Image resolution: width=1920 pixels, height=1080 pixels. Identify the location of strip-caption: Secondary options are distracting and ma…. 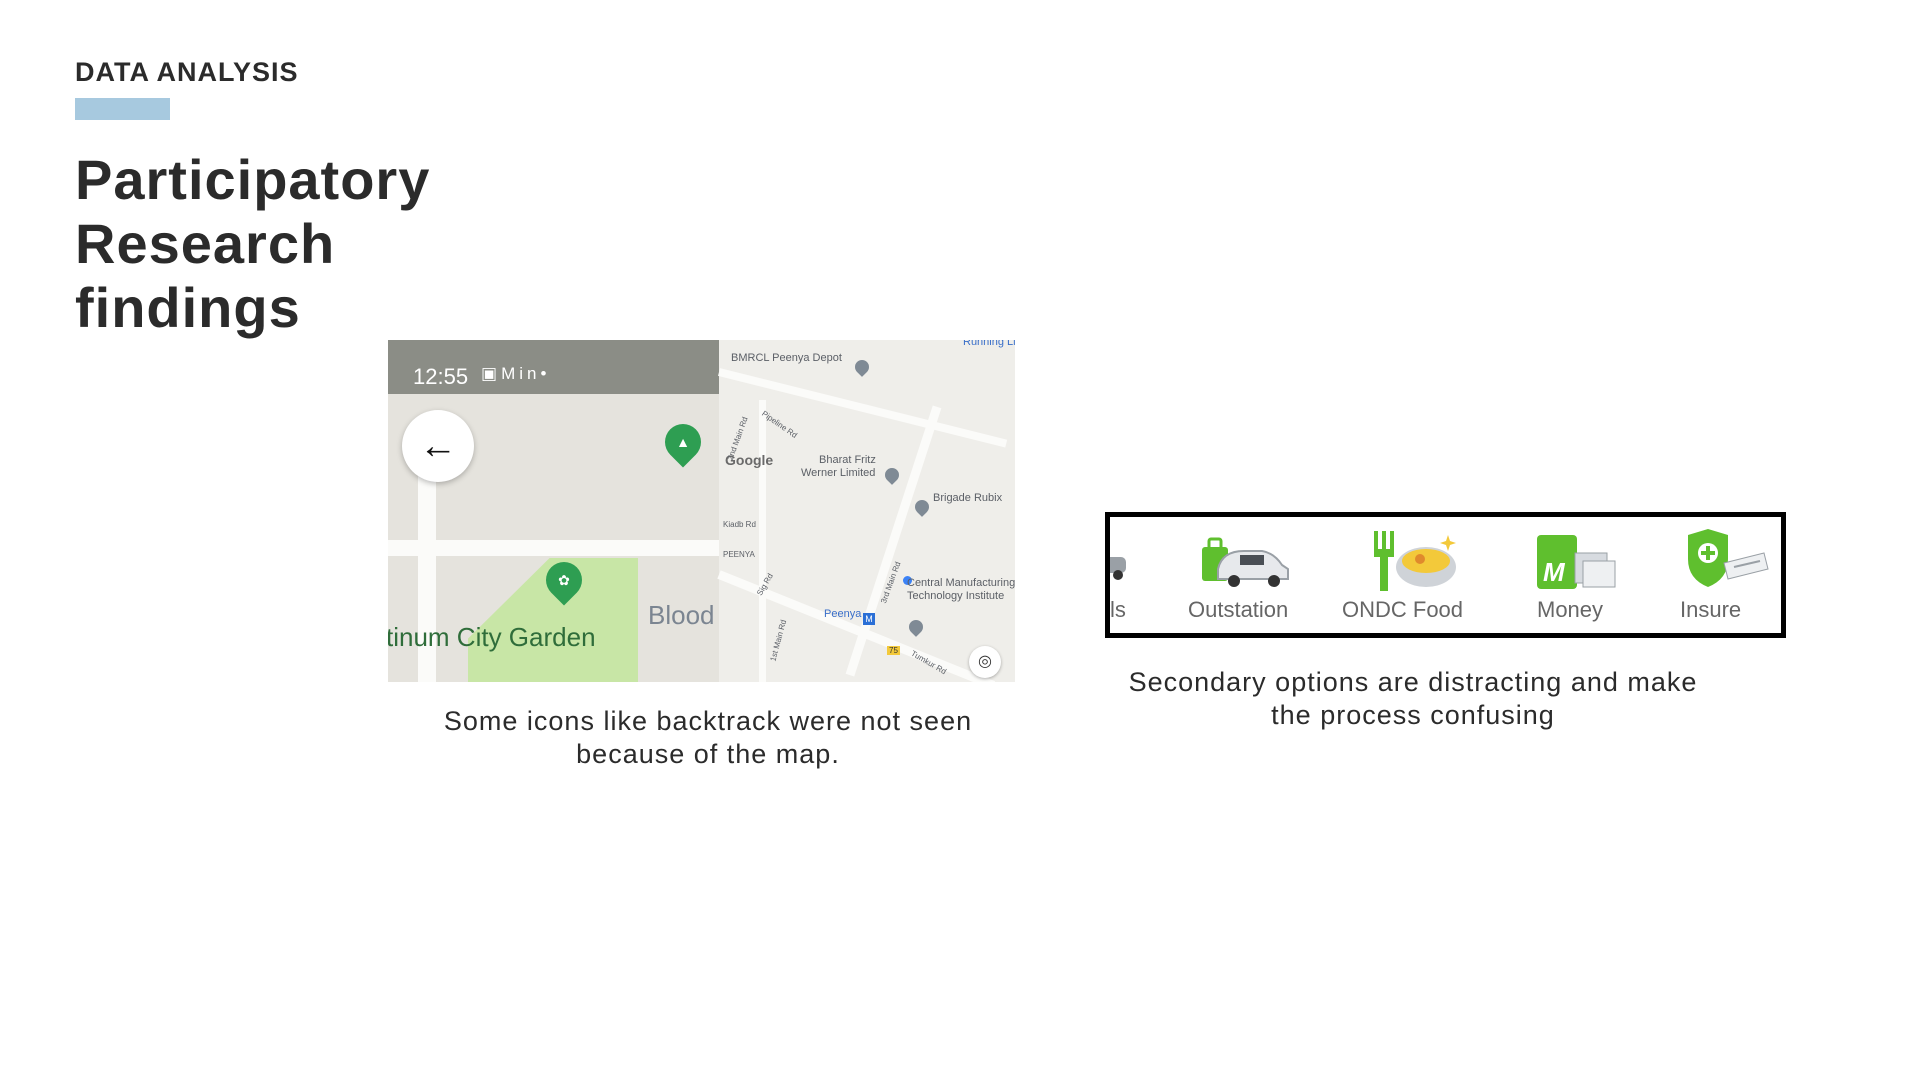
(1413, 698).